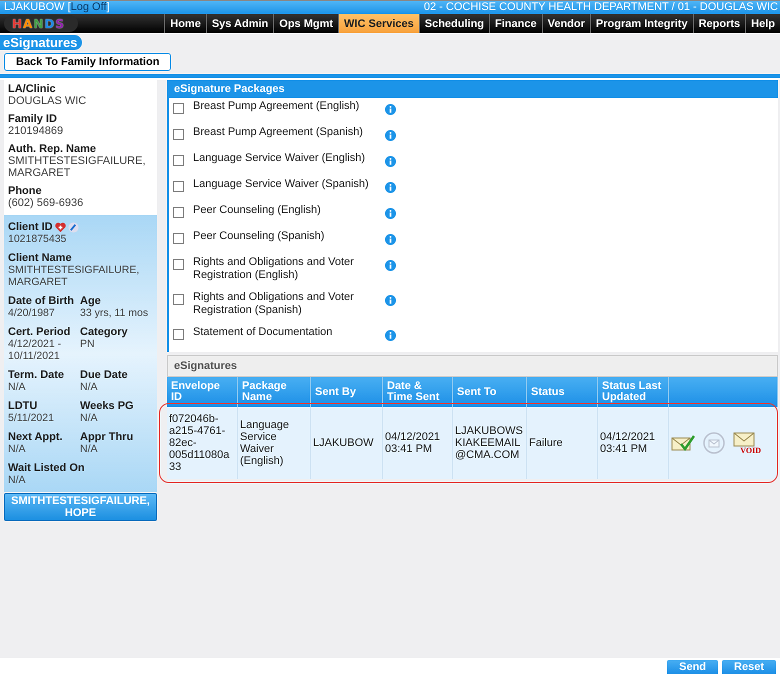 The width and height of the screenshot is (780, 674). I want to click on field-label: Phone, so click(25, 191).